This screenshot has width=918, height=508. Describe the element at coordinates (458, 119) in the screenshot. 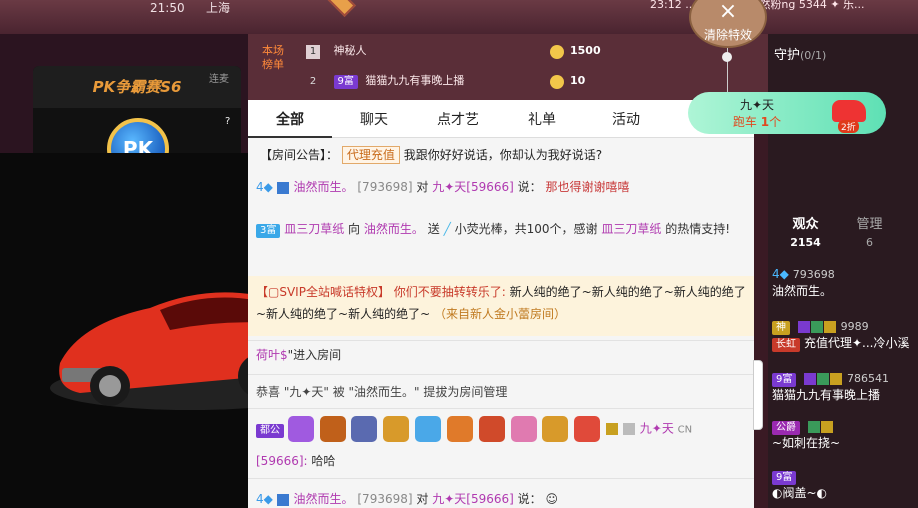

I see `tab-talent: 点才艺` at that location.